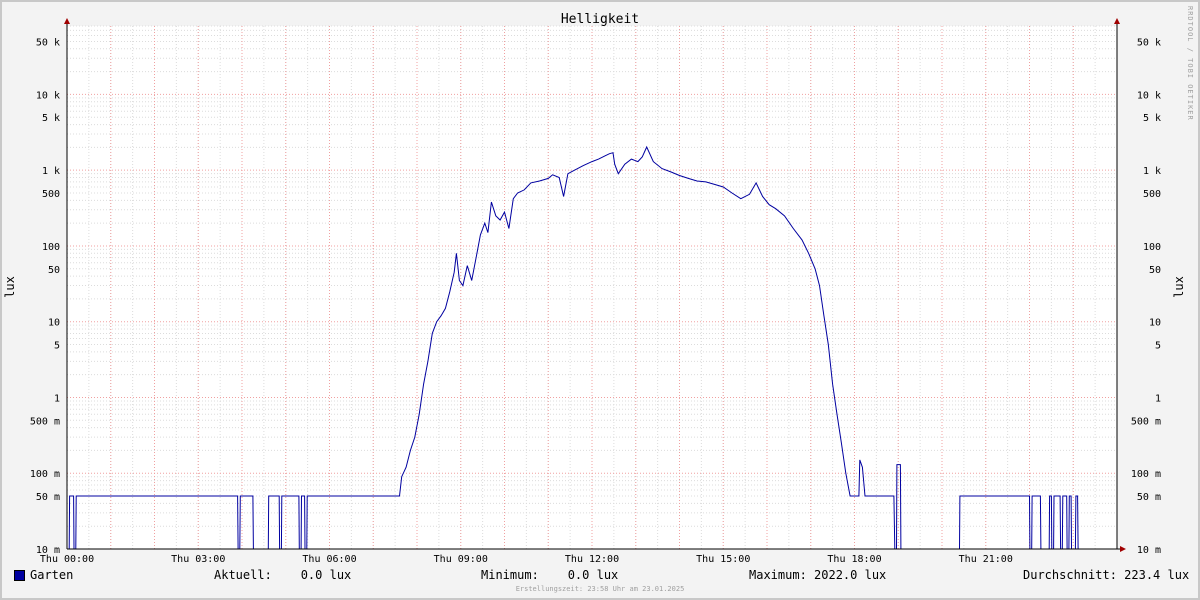  Describe the element at coordinates (986, 559) in the screenshot. I see `x-tick-label: Thu 21:00` at that location.